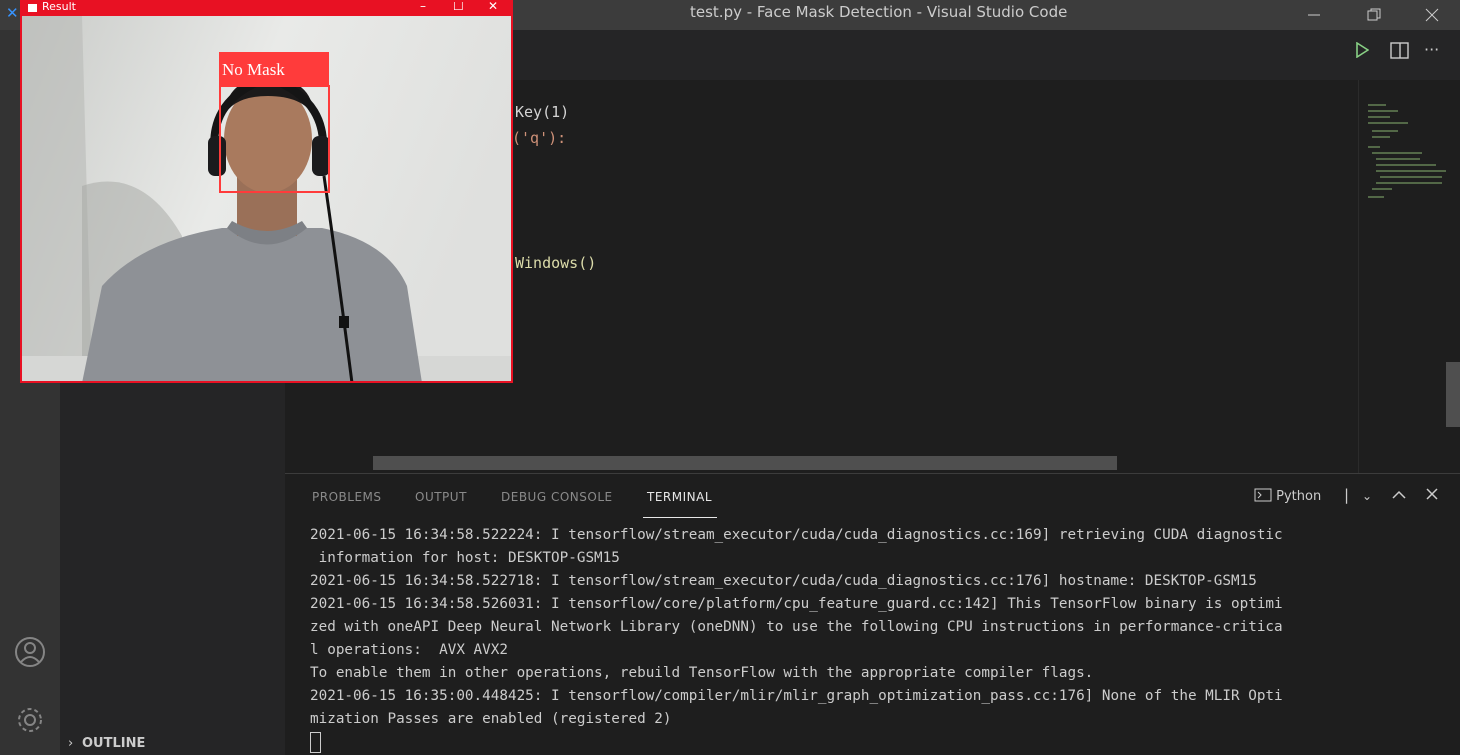 The width and height of the screenshot is (1460, 755). I want to click on camera-close-icon: ✕, so click(493, 7).